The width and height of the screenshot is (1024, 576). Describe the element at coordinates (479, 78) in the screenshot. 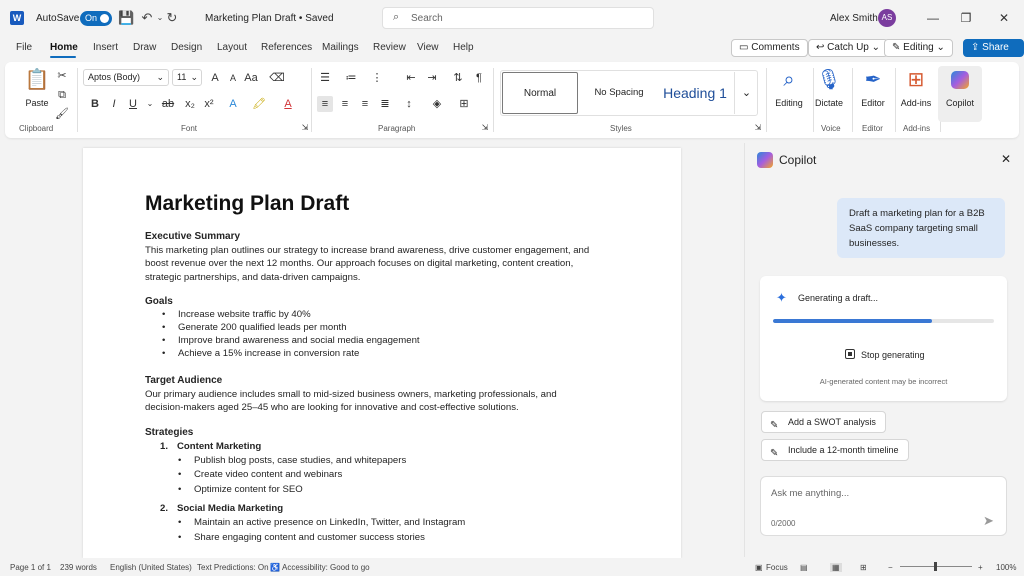

I see `show-formatting-icon: ¶` at that location.